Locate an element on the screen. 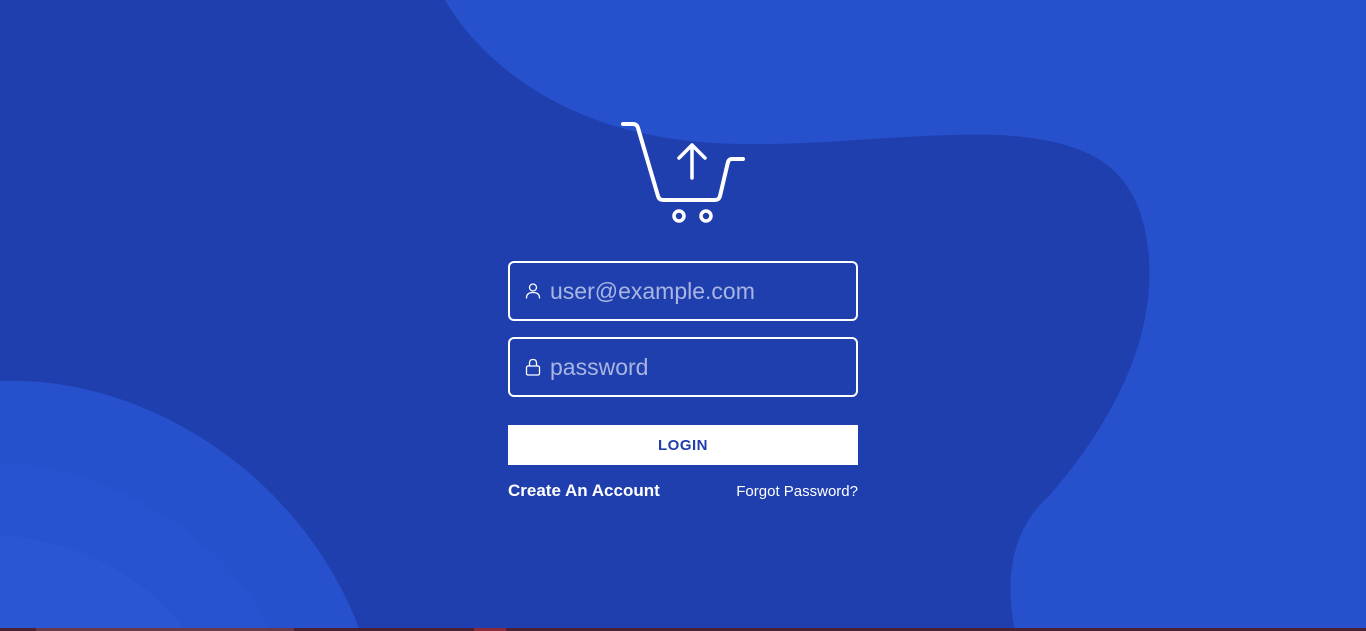 This screenshot has width=1366, height=631. password-field is located at coordinates (683, 367).